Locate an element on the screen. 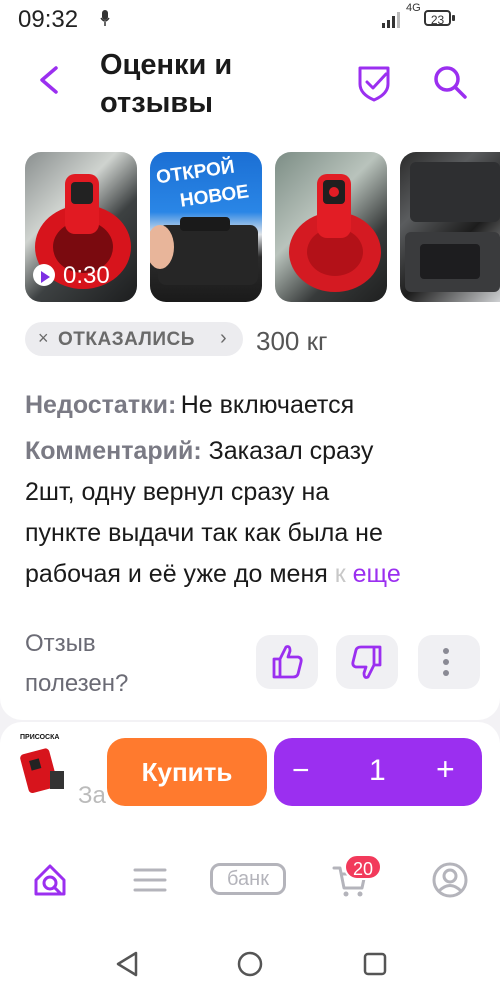 This screenshot has width=500, height=1000. read-more-link: еще is located at coordinates (377, 574).